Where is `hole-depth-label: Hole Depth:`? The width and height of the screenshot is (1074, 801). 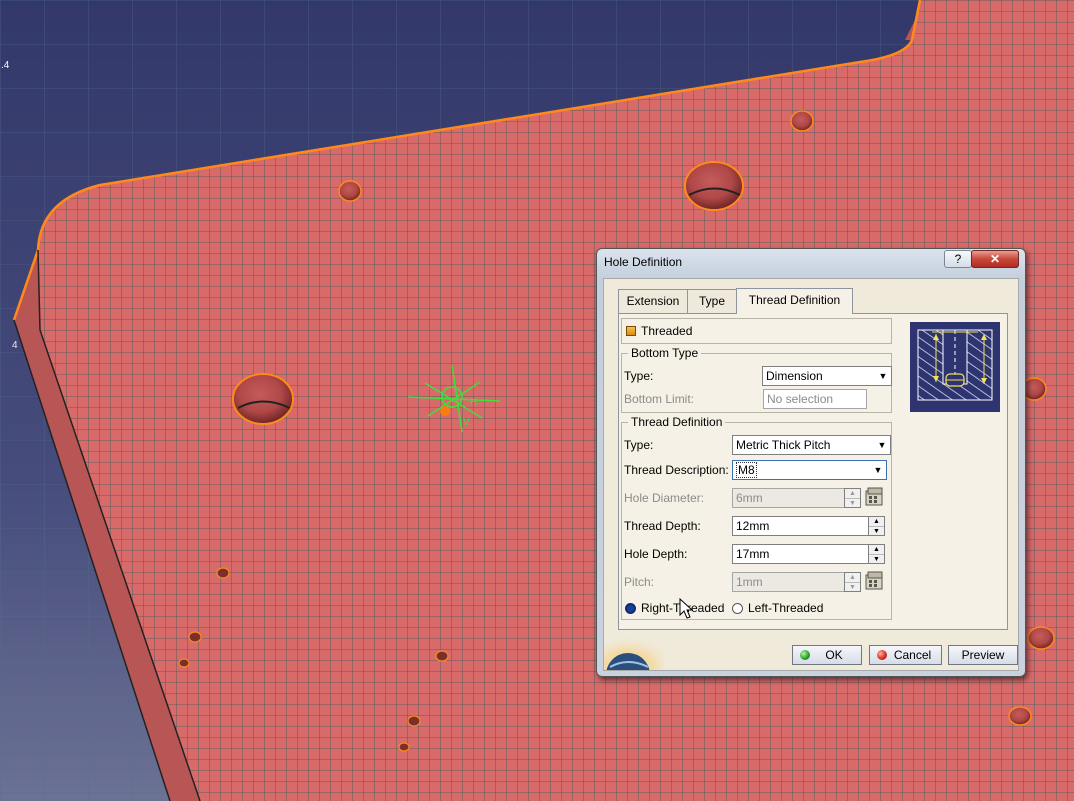
hole-depth-label: Hole Depth: is located at coordinates (656, 554).